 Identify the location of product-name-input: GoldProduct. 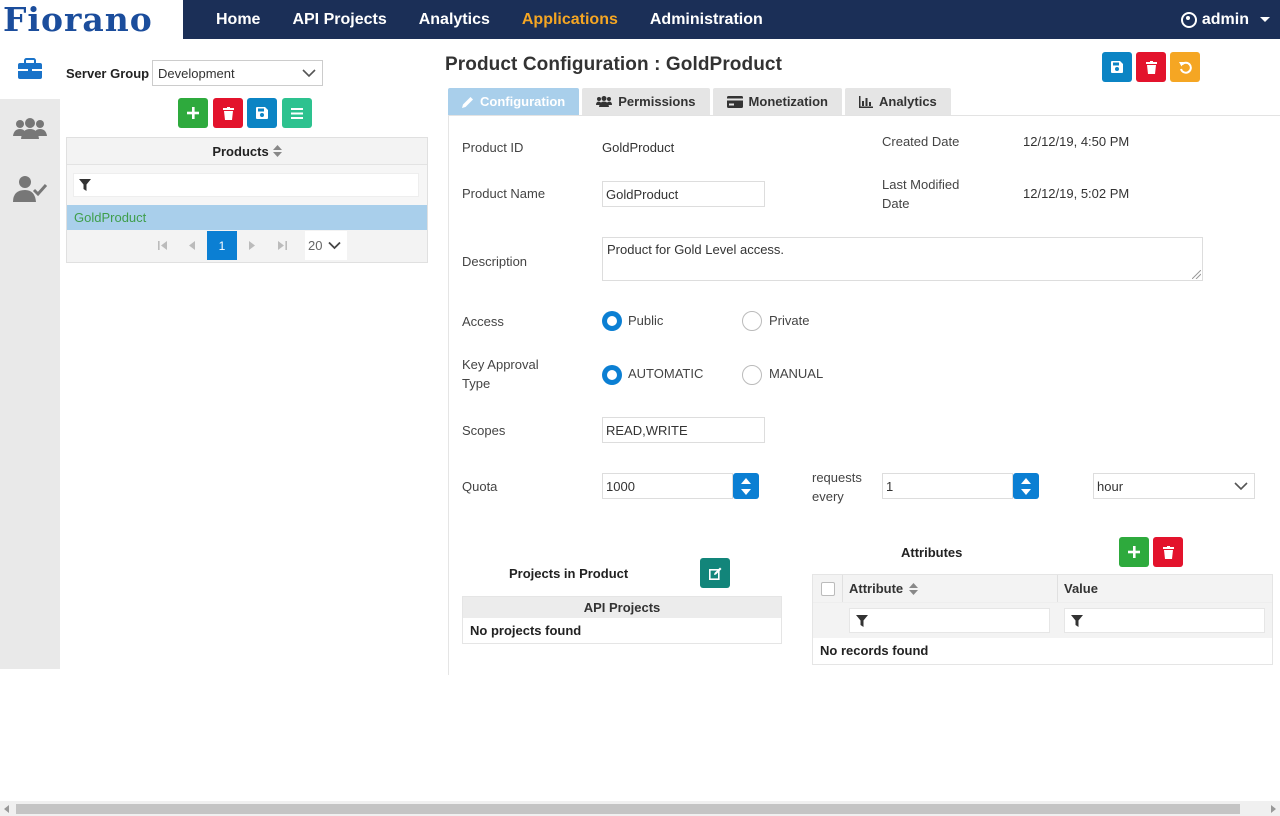
(683, 194).